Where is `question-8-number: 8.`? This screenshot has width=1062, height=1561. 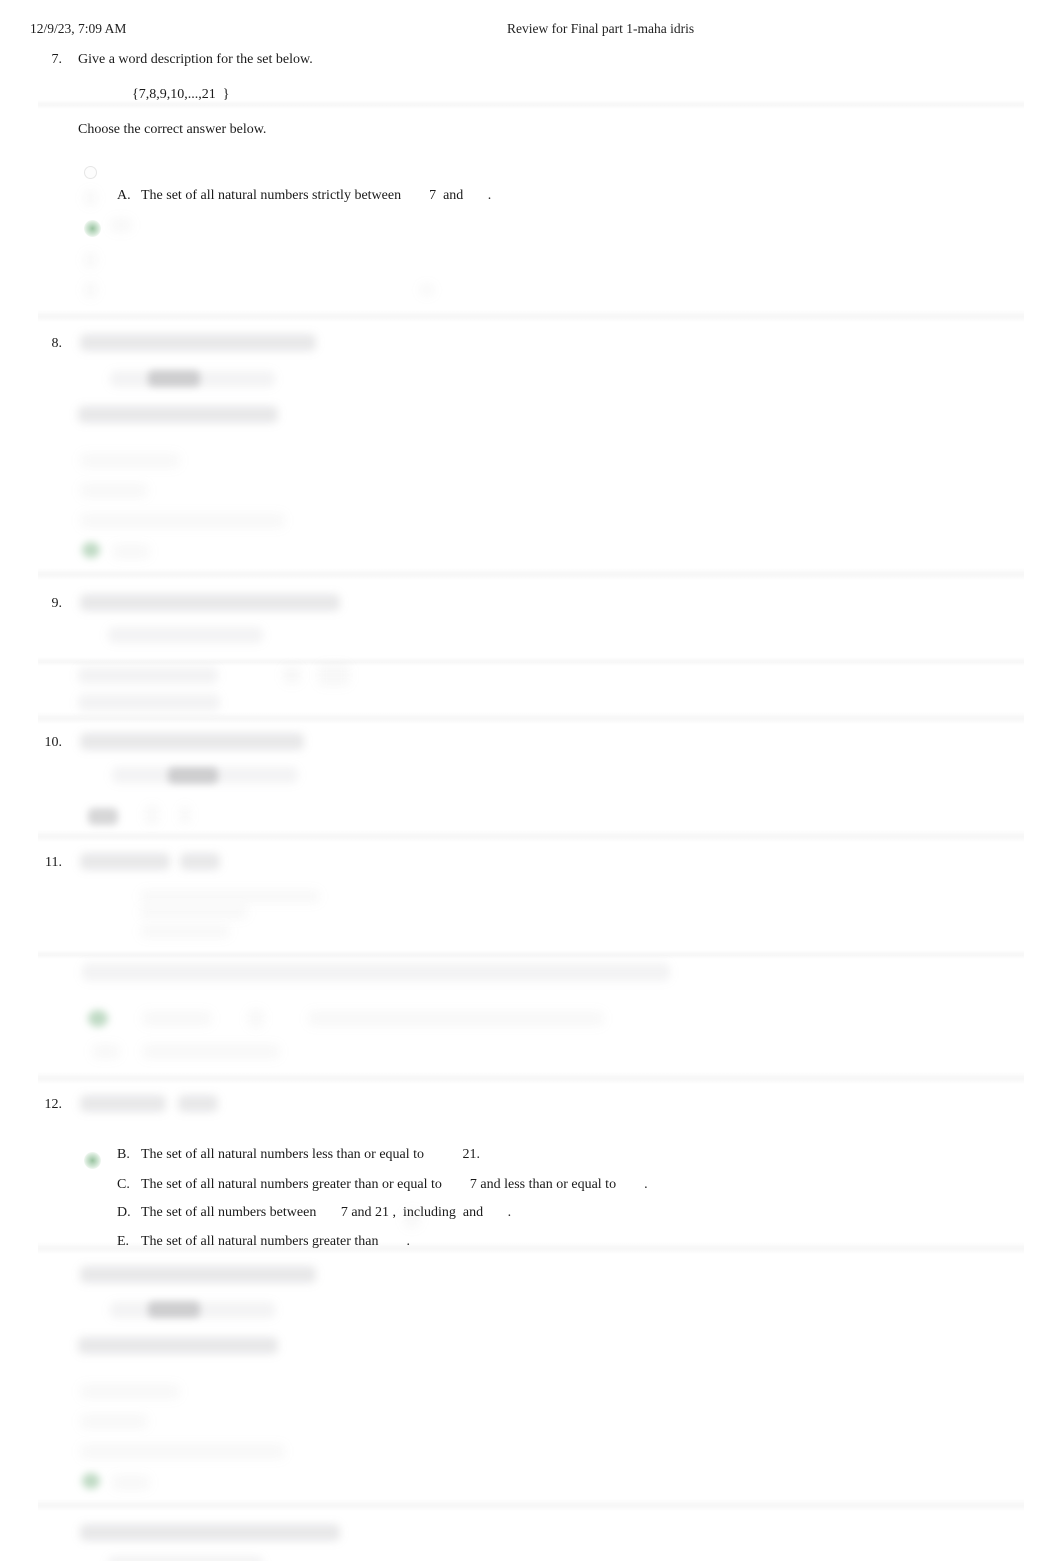
question-8-number: 8. is located at coordinates (57, 343).